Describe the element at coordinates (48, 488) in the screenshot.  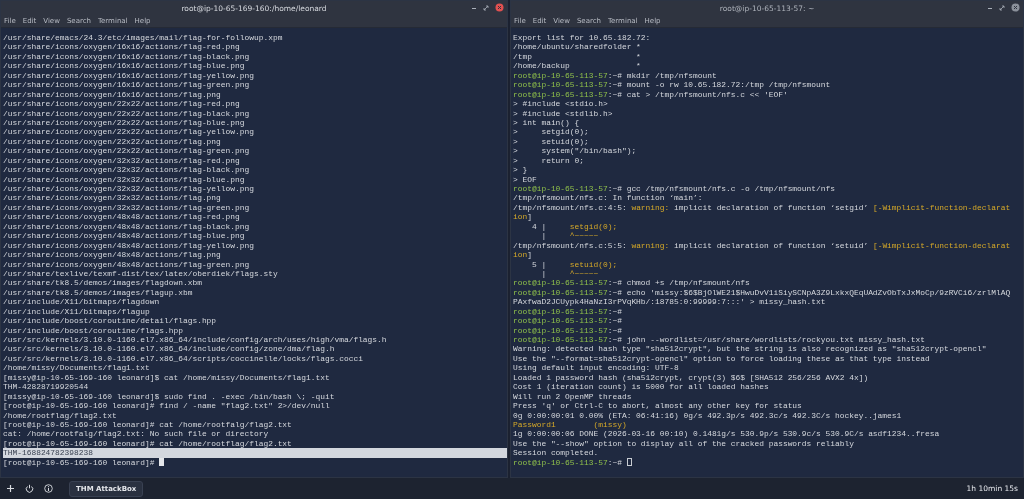
I see `info-icon` at that location.